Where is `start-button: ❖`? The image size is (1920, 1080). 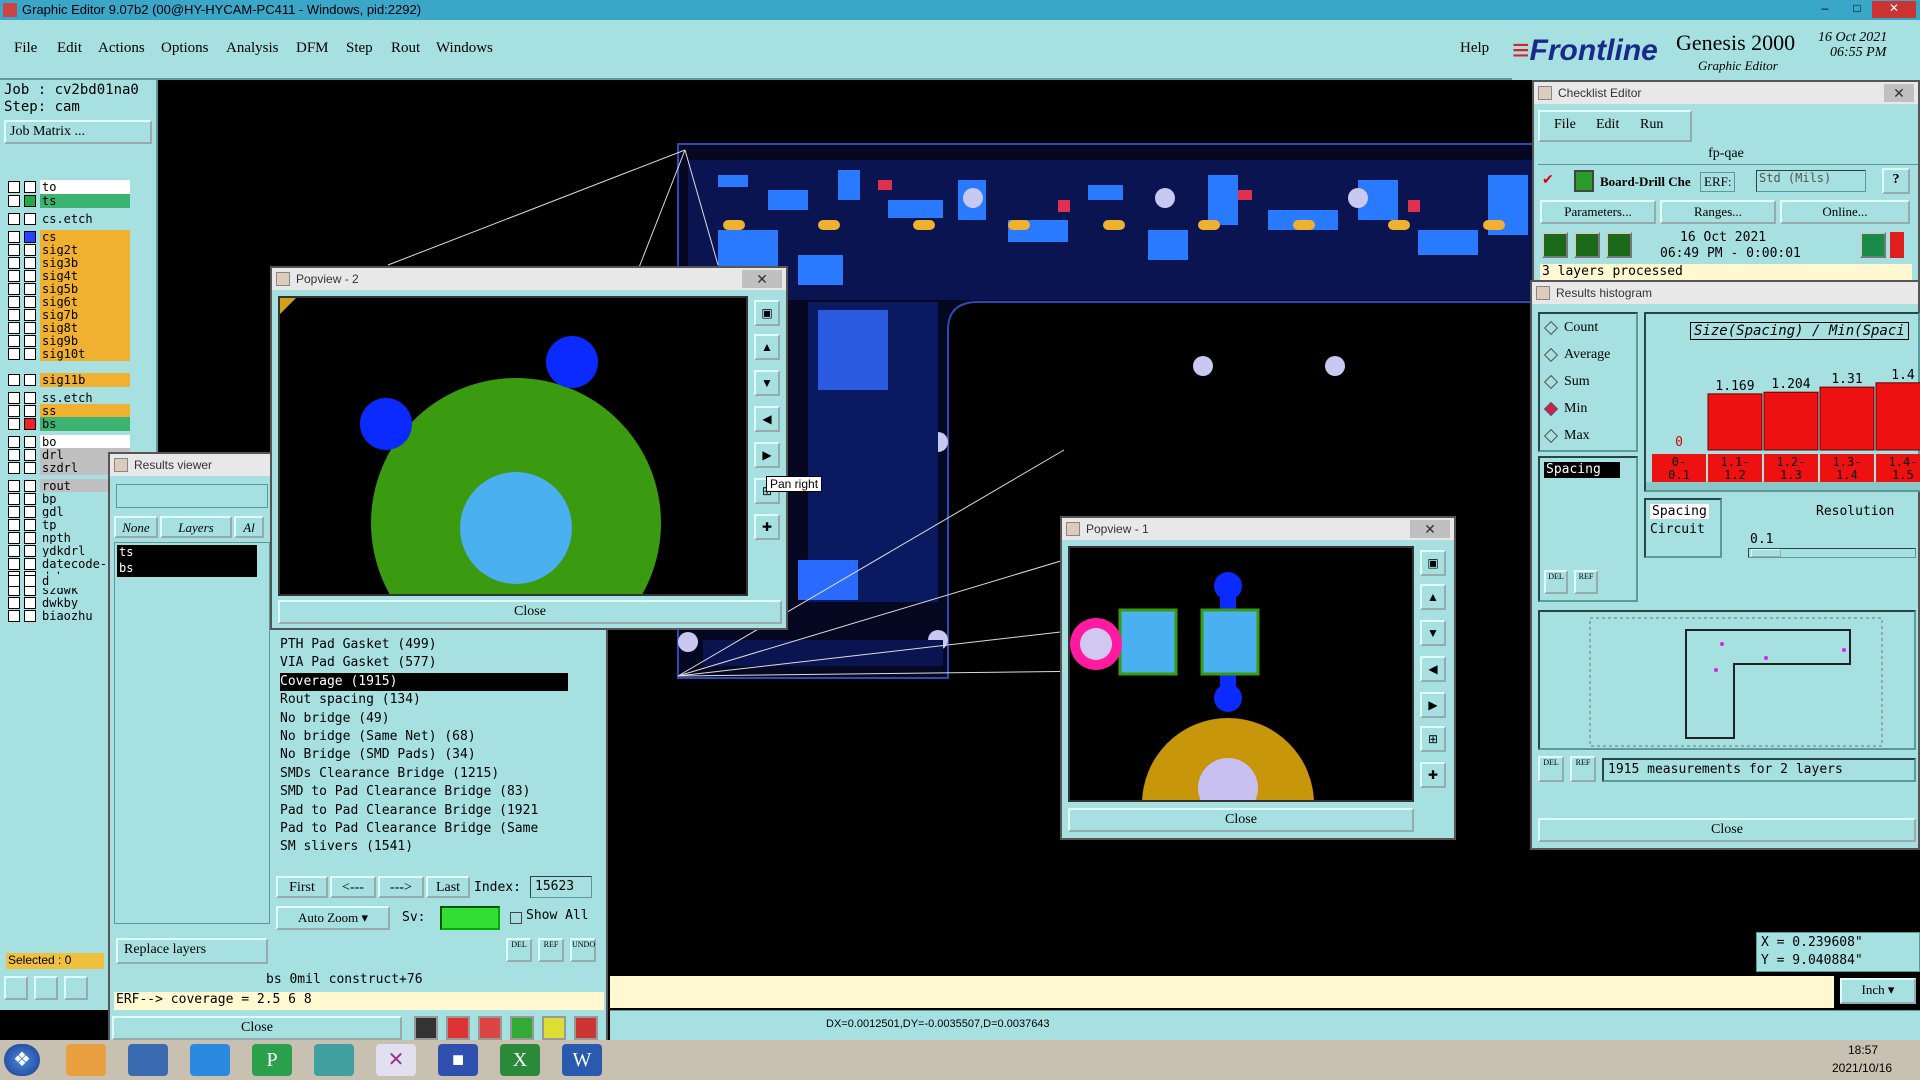 start-button: ❖ is located at coordinates (22, 1060).